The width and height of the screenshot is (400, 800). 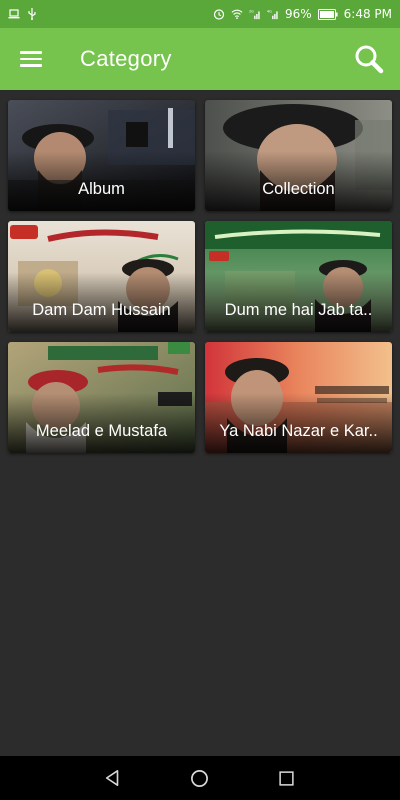 I want to click on status-time: 6:48 PM, so click(x=367, y=14).